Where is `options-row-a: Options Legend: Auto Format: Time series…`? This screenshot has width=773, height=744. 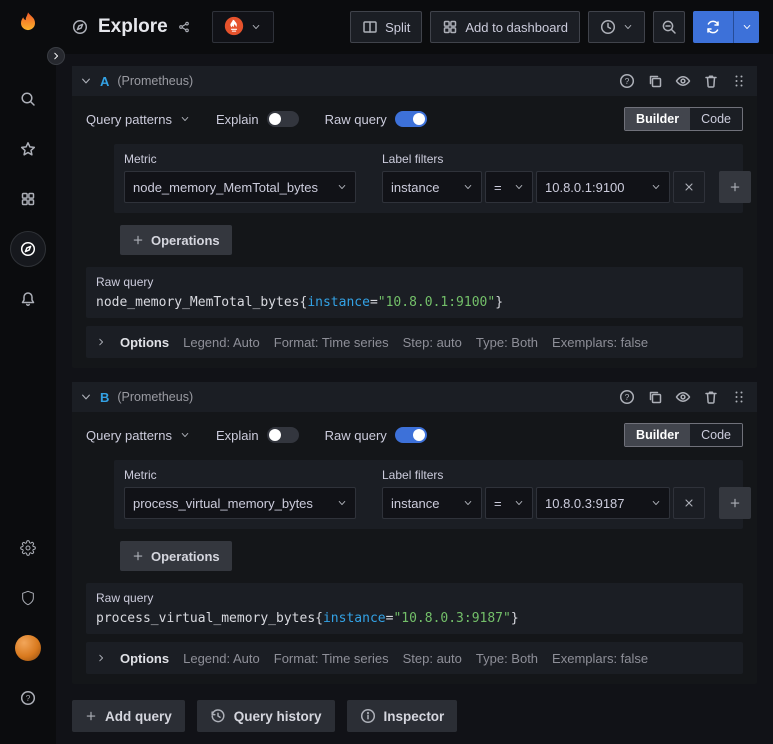 options-row-a: Options Legend: Auto Format: Time series… is located at coordinates (414, 342).